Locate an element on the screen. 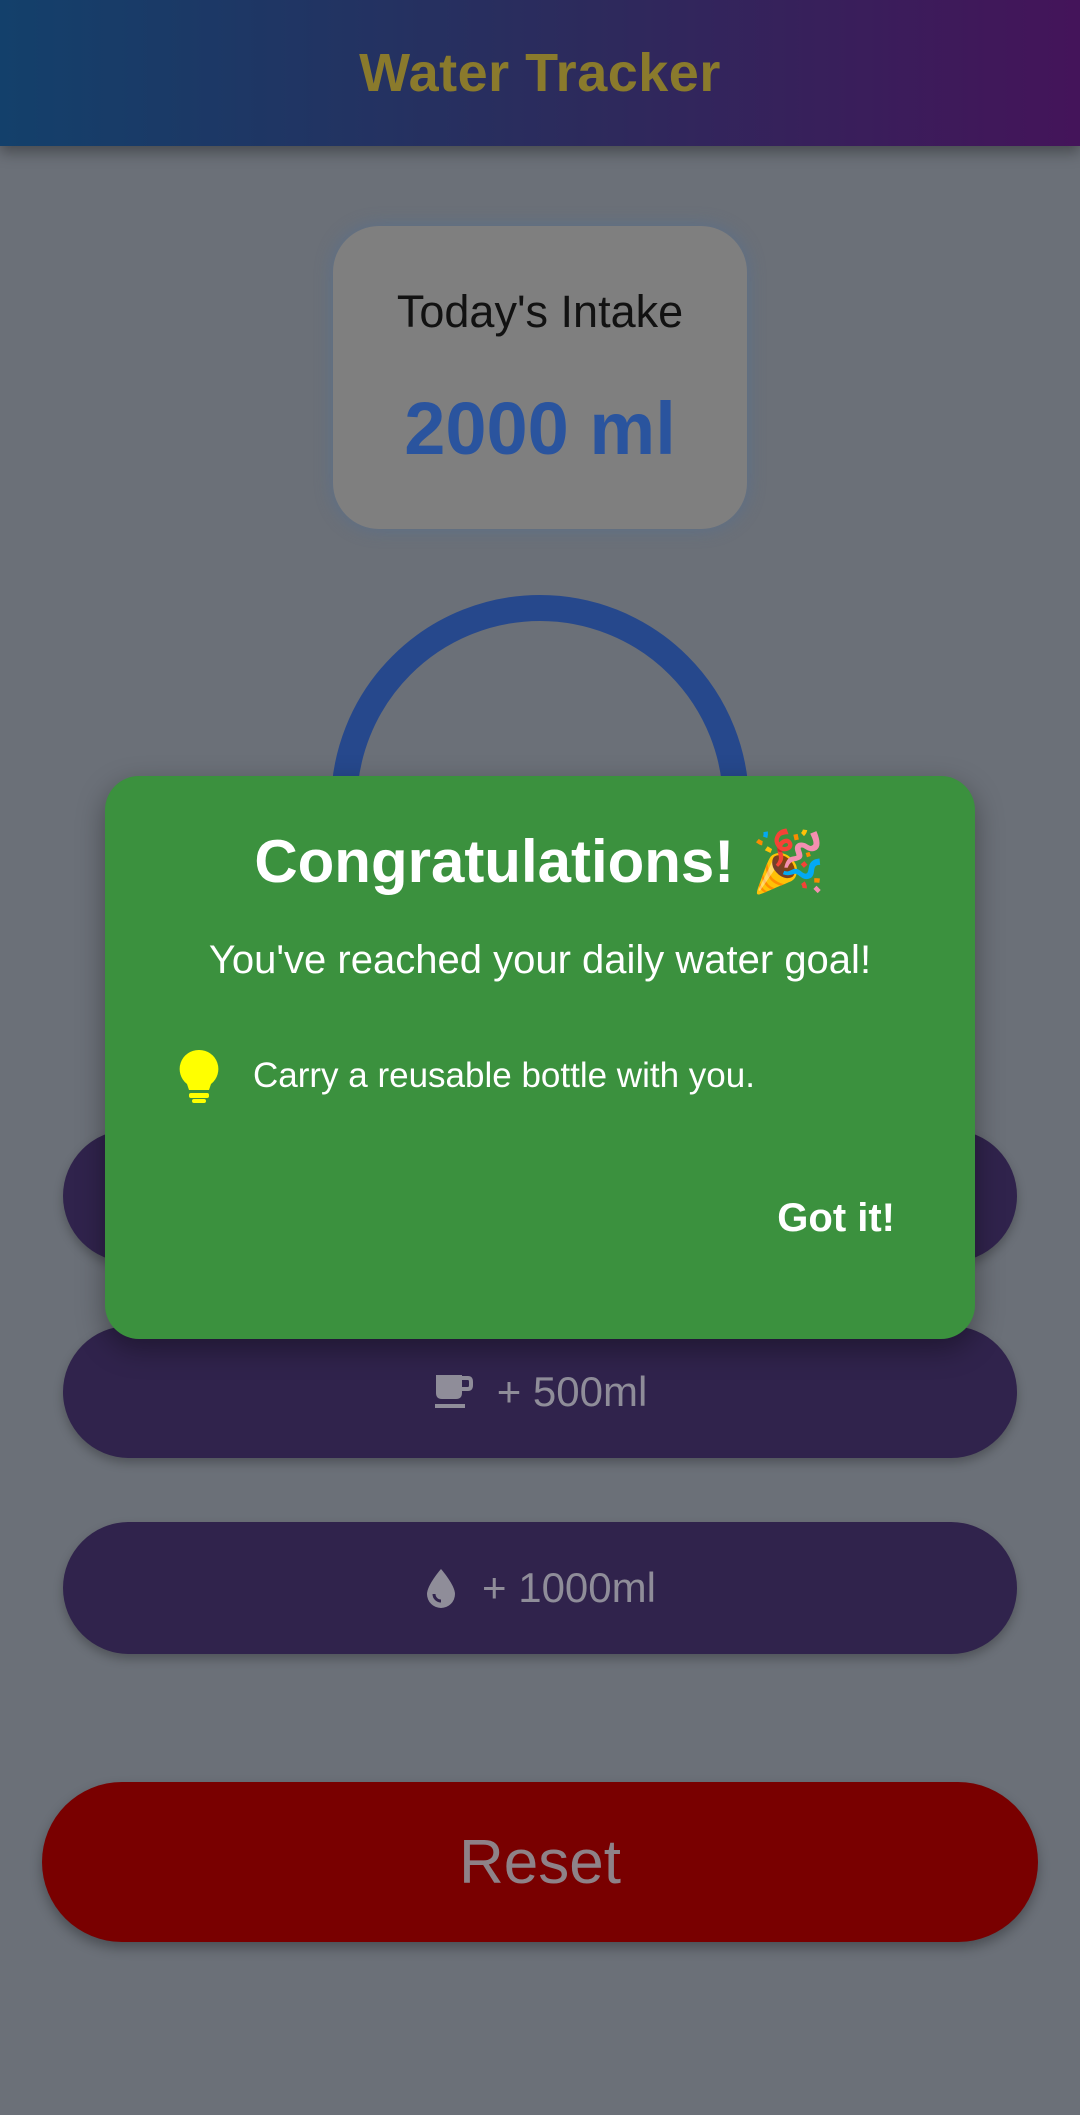 The width and height of the screenshot is (1080, 2115). water-drop-icon is located at coordinates (441, 1588).